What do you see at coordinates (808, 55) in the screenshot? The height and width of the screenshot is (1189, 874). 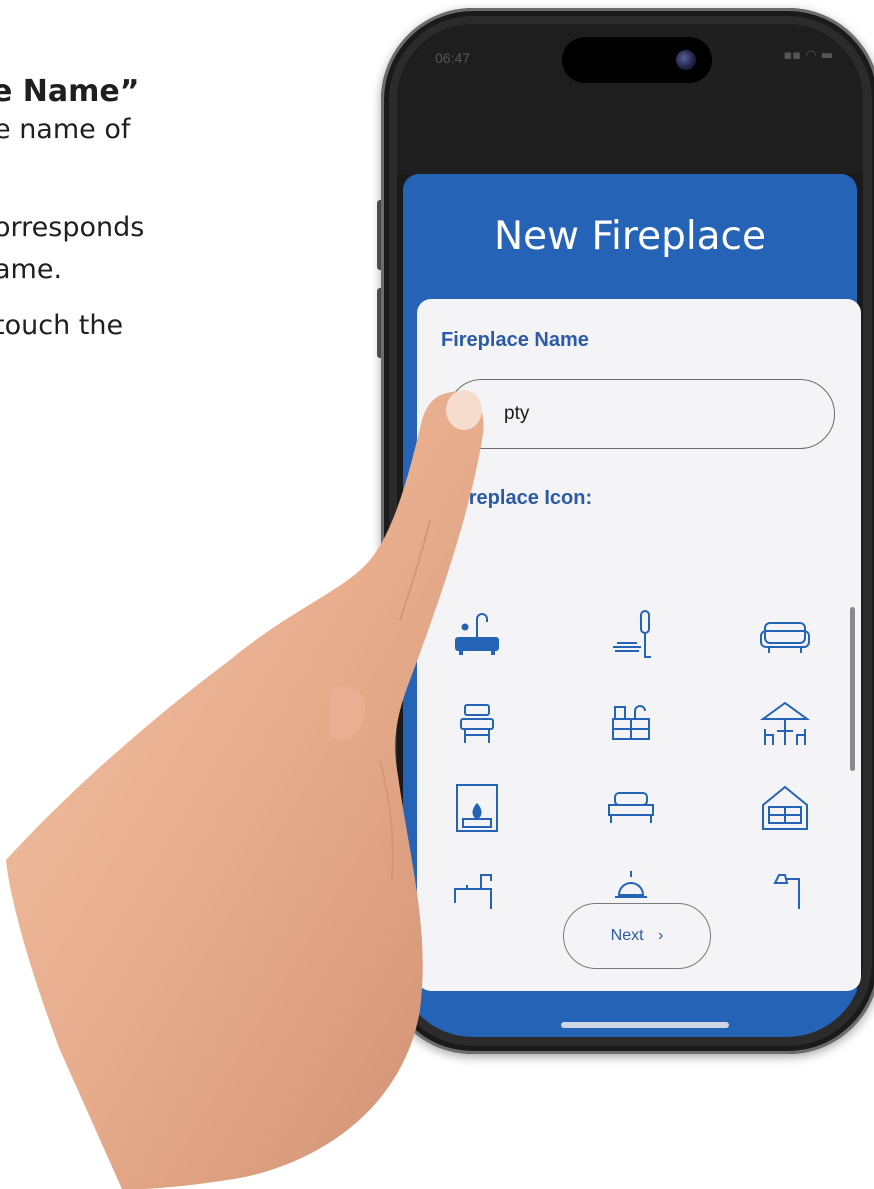 I see `status-icons: ▪▪ ◠ ▬` at bounding box center [808, 55].